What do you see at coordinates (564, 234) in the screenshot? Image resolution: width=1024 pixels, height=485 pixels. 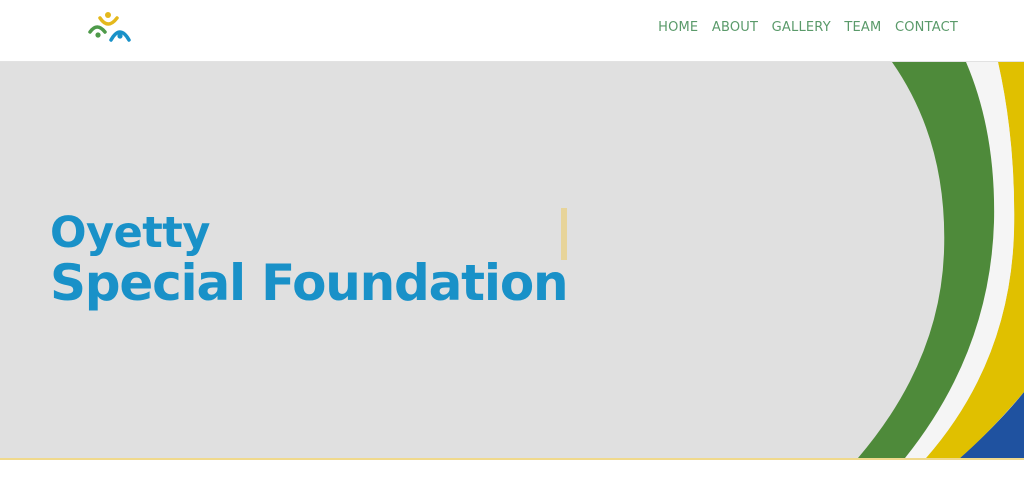 I see `typing-cursor` at bounding box center [564, 234].